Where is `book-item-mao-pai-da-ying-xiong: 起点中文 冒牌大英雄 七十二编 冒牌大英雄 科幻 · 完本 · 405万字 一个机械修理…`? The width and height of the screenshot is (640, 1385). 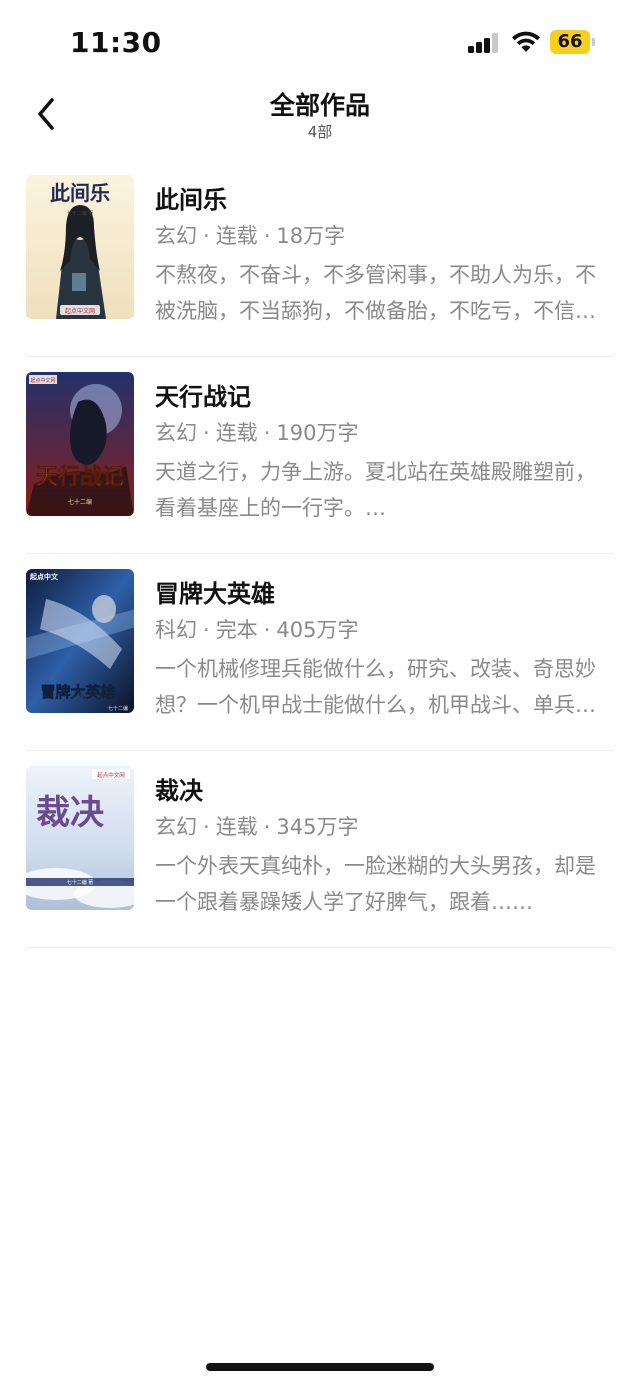 book-item-mao-pai-da-ying-xiong: 起点中文 冒牌大英雄 七十二编 冒牌大英雄 科幻 · 完本 · 405万字 一个机械修理… is located at coordinates (320, 652).